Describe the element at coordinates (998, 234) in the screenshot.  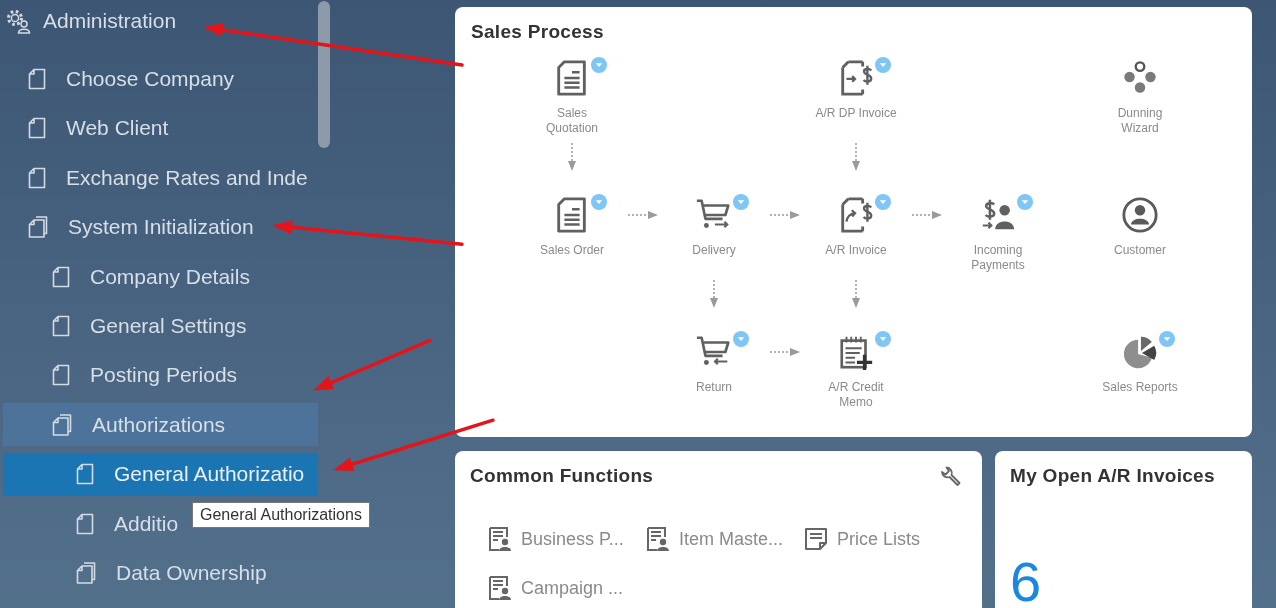
I see `flow-node: Incoming Payments` at that location.